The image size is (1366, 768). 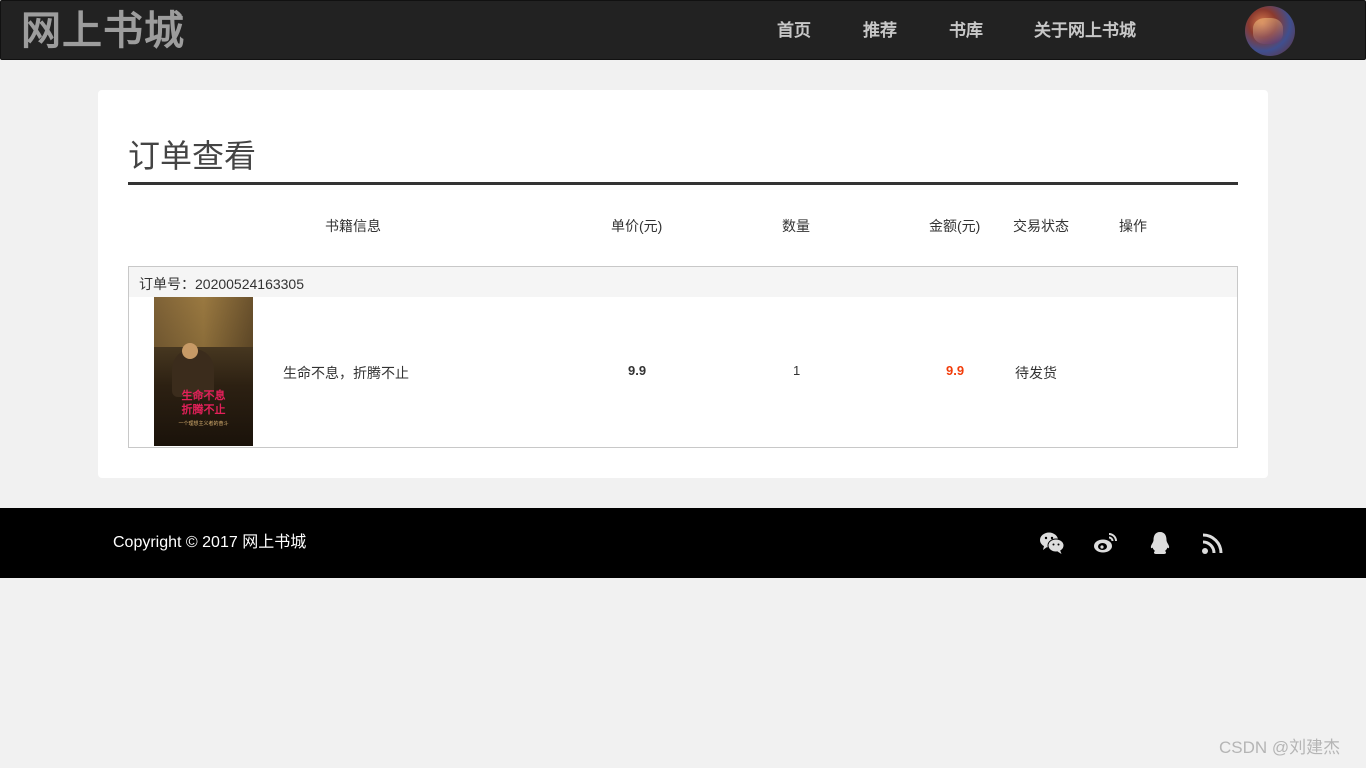 I want to click on page-title: 订单查看, so click(x=192, y=156).